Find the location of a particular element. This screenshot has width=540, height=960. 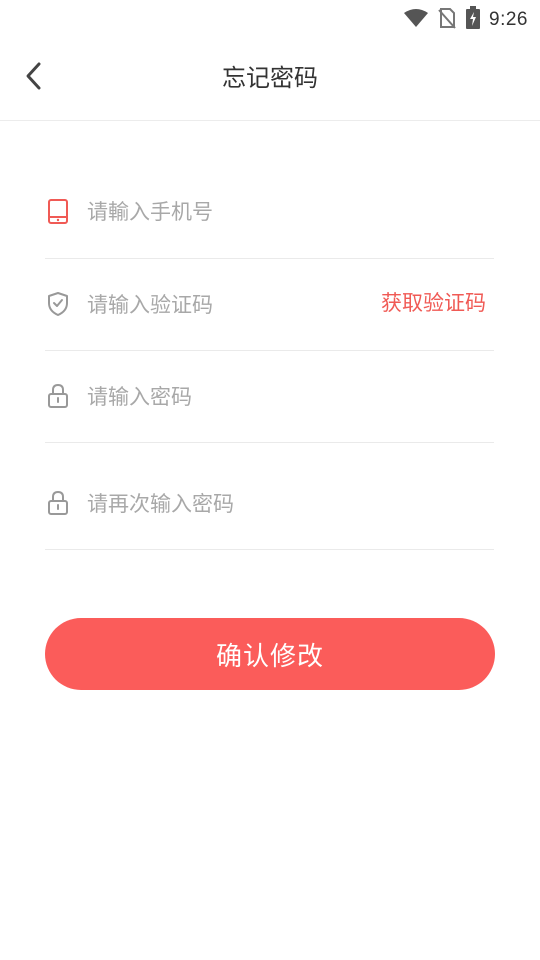

page-title: 忘记密码 is located at coordinates (270, 78).